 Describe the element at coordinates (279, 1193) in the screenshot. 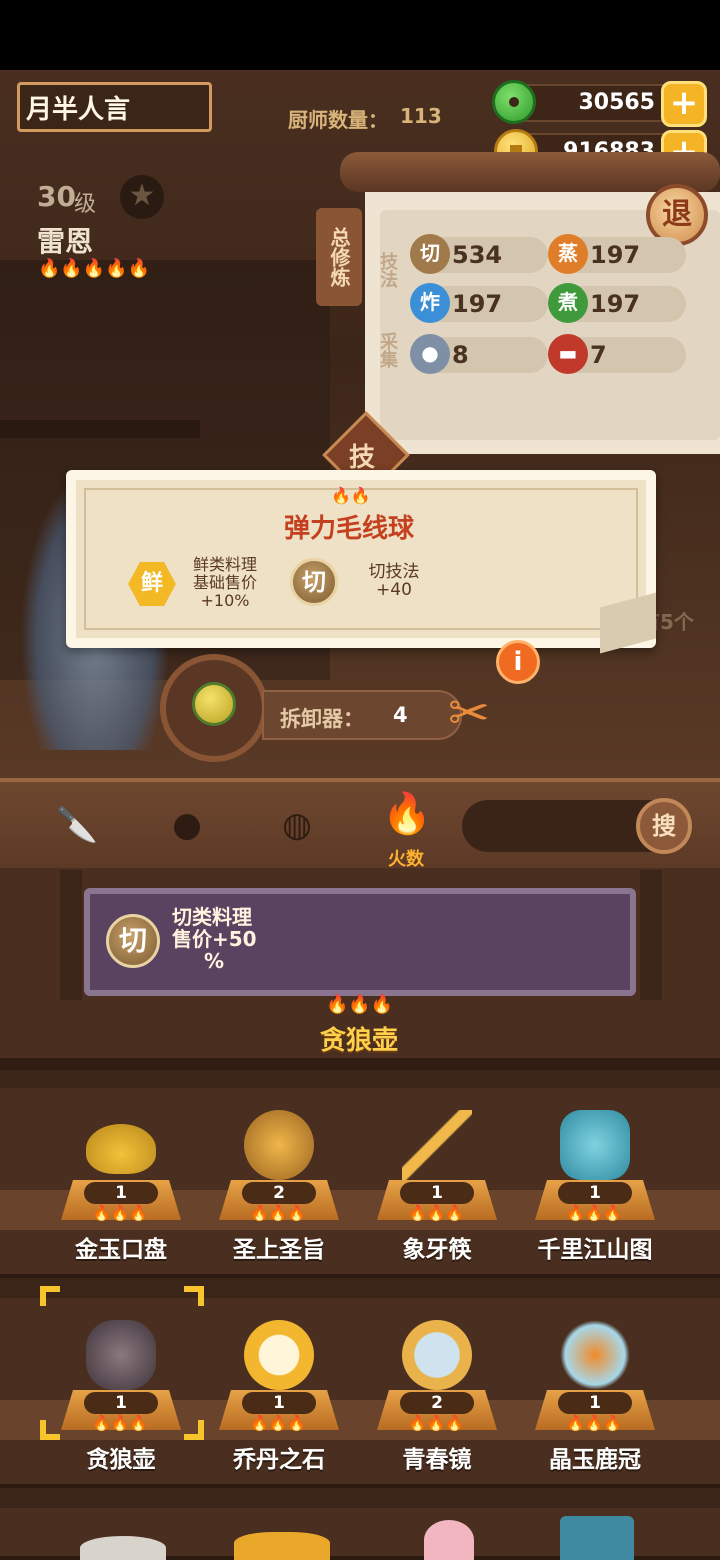

I see `item-count: 2` at that location.